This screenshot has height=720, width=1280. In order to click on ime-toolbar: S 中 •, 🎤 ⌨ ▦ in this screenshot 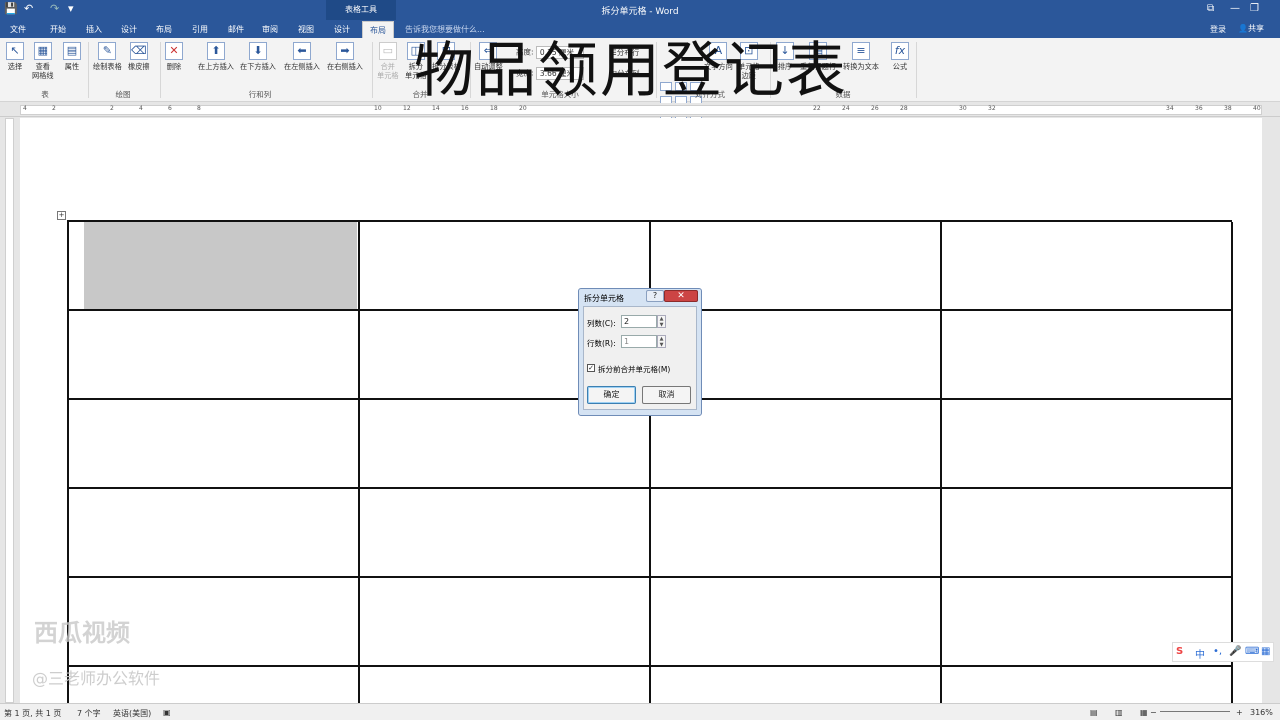, I will do `click(1223, 652)`.